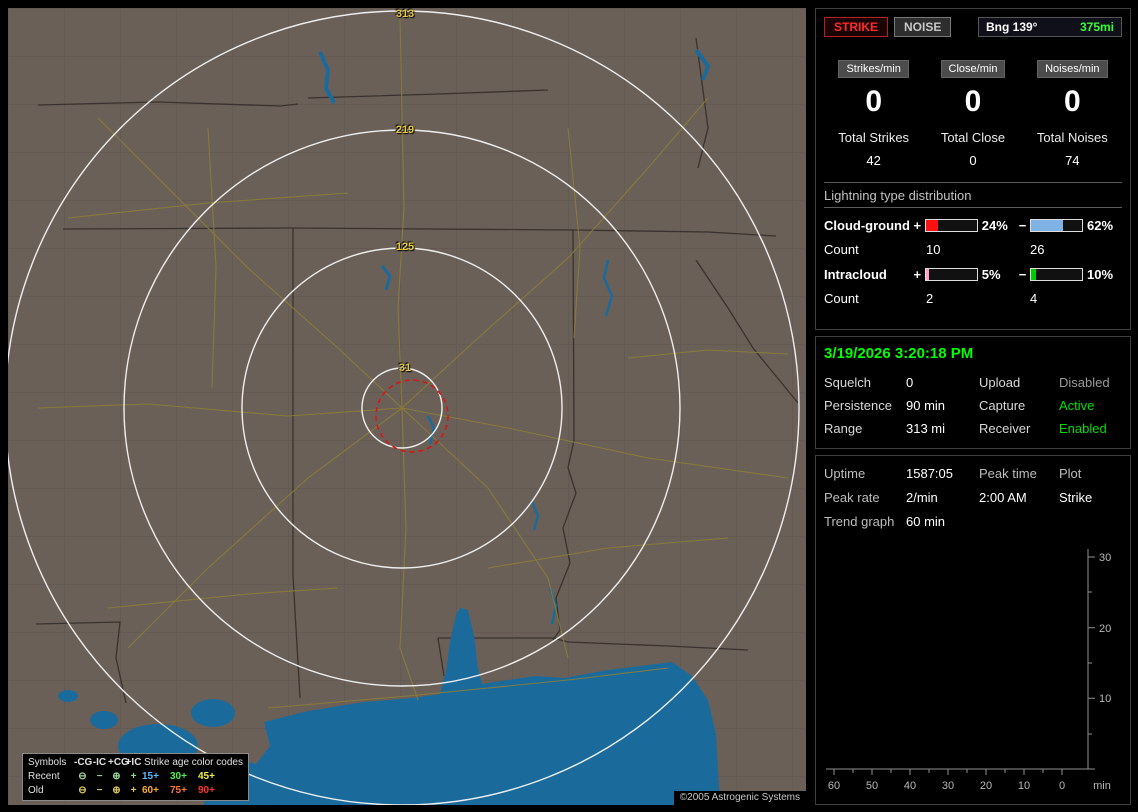  Describe the element at coordinates (930, 298) in the screenshot. I see `ic-positive-count: 2` at that location.